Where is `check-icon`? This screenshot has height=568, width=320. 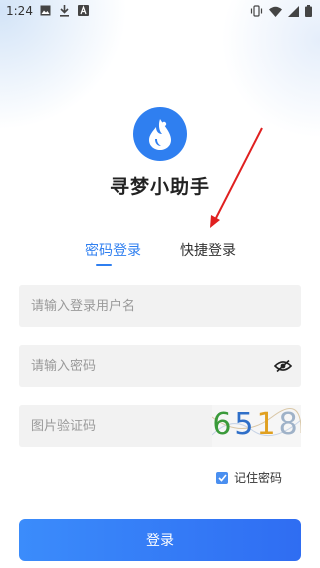 check-icon is located at coordinates (222, 477).